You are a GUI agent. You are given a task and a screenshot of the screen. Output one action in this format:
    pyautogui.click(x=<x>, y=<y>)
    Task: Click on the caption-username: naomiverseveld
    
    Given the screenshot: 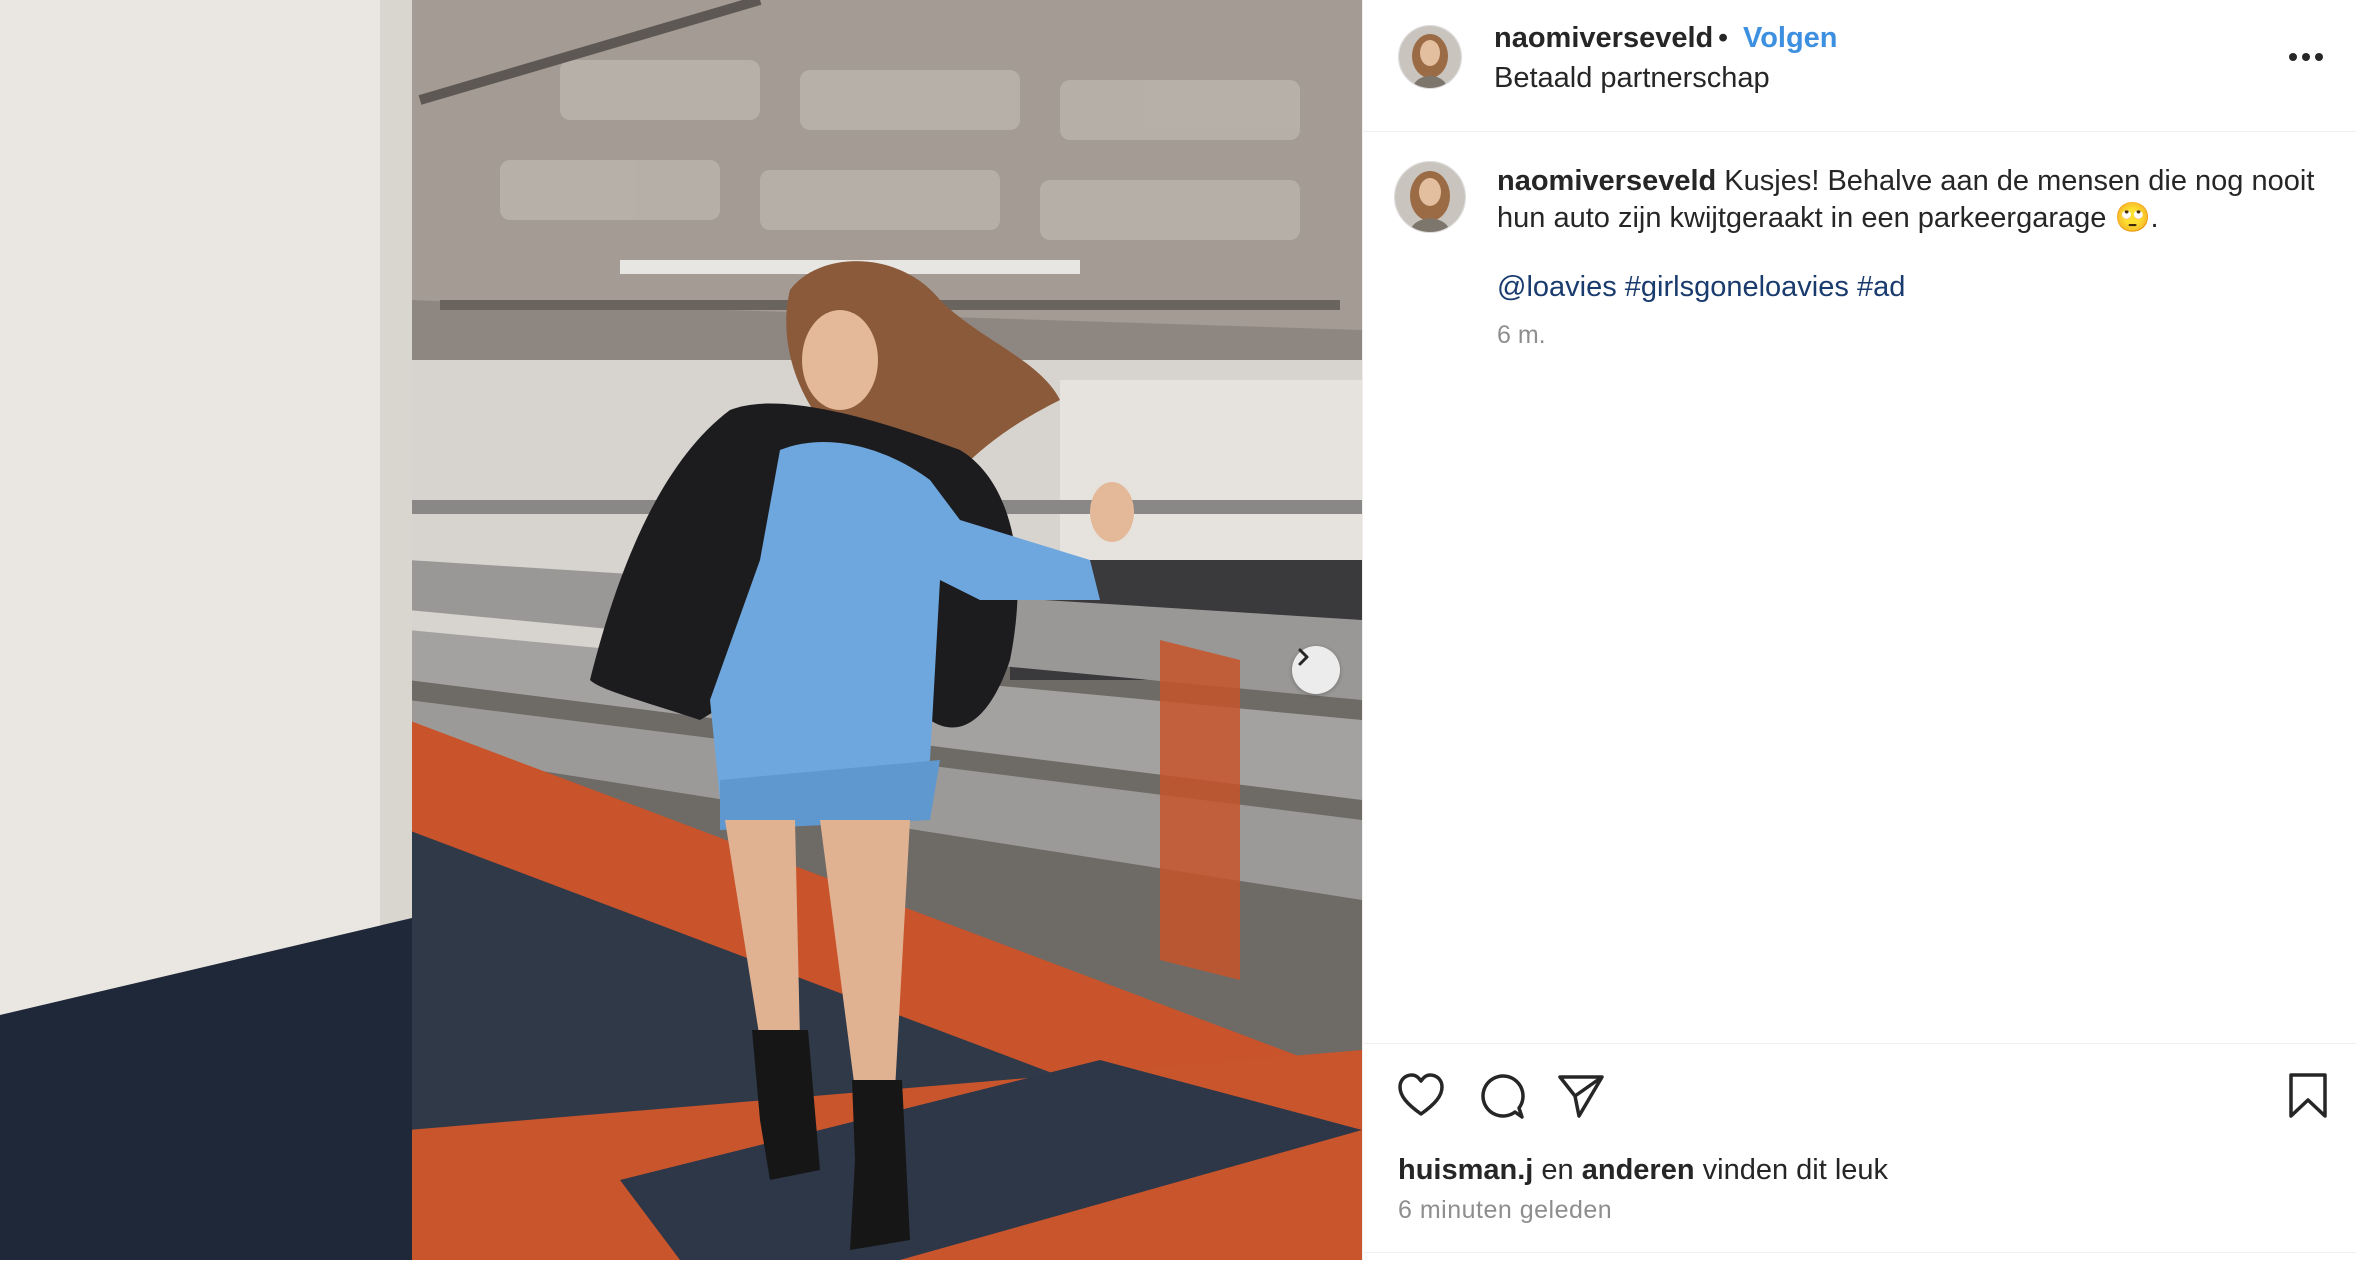 What is the action you would take?
    pyautogui.click(x=1606, y=181)
    